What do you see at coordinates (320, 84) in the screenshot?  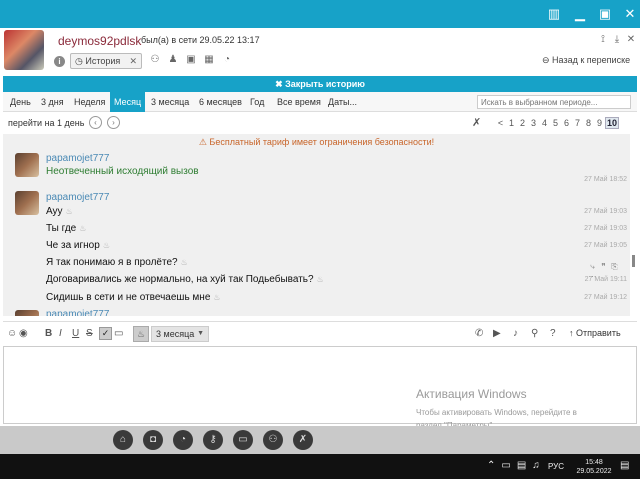 I see `close-history-bar: ✖ Закрыть историю` at bounding box center [320, 84].